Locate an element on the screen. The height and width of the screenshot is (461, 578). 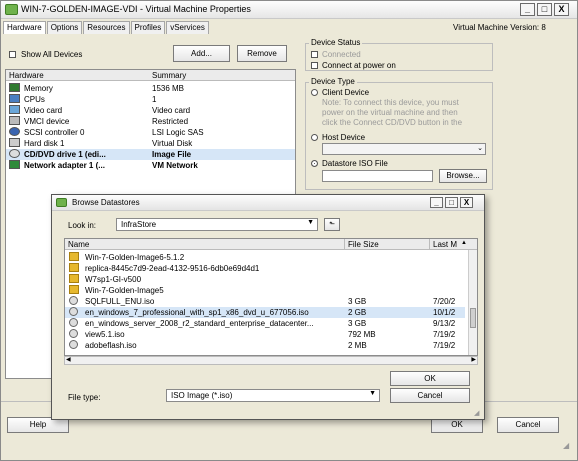
hardware-summary: Video card is located at coordinates (171, 110).